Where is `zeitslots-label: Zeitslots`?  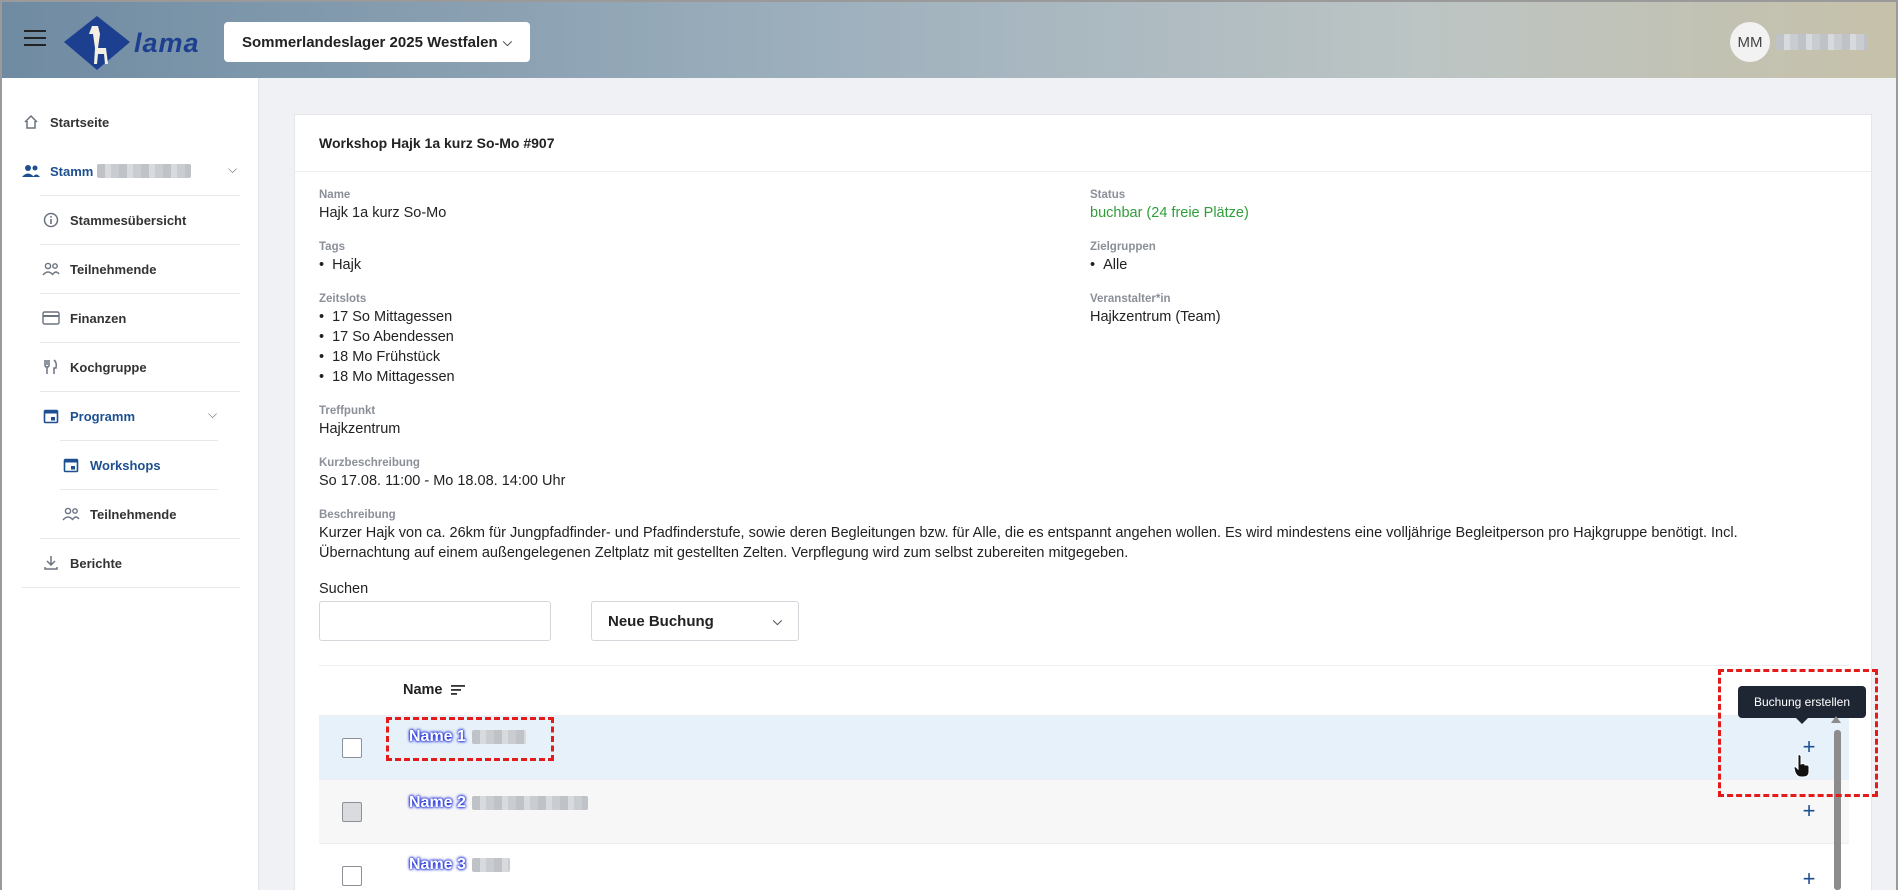
zeitslots-label: Zeitslots is located at coordinates (343, 299).